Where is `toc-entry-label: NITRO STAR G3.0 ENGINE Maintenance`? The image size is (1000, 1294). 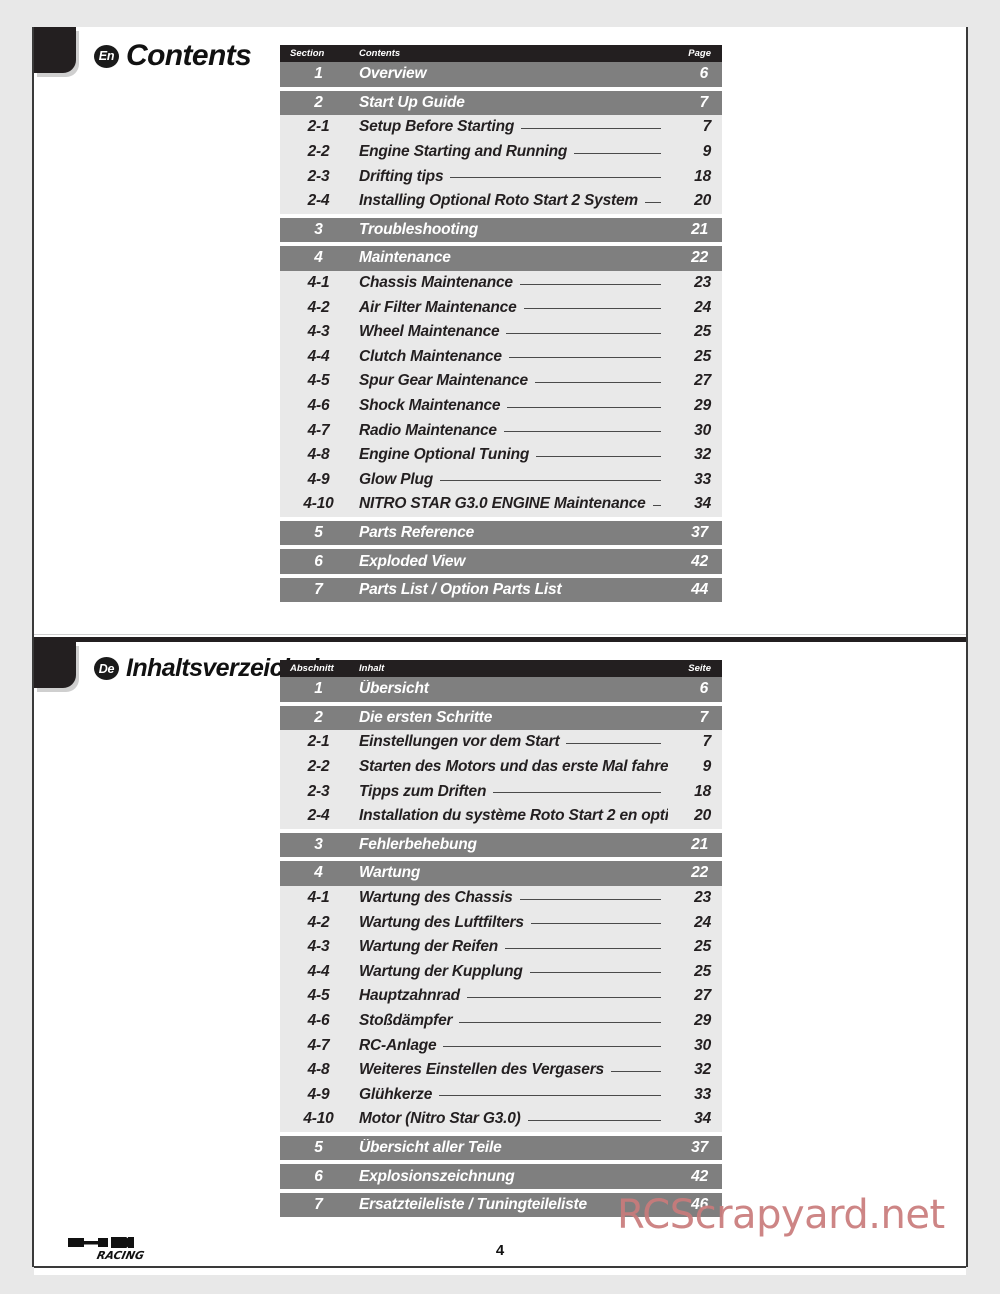
toc-entry-label: NITRO STAR G3.0 ENGINE Maintenance is located at coordinates (502, 504).